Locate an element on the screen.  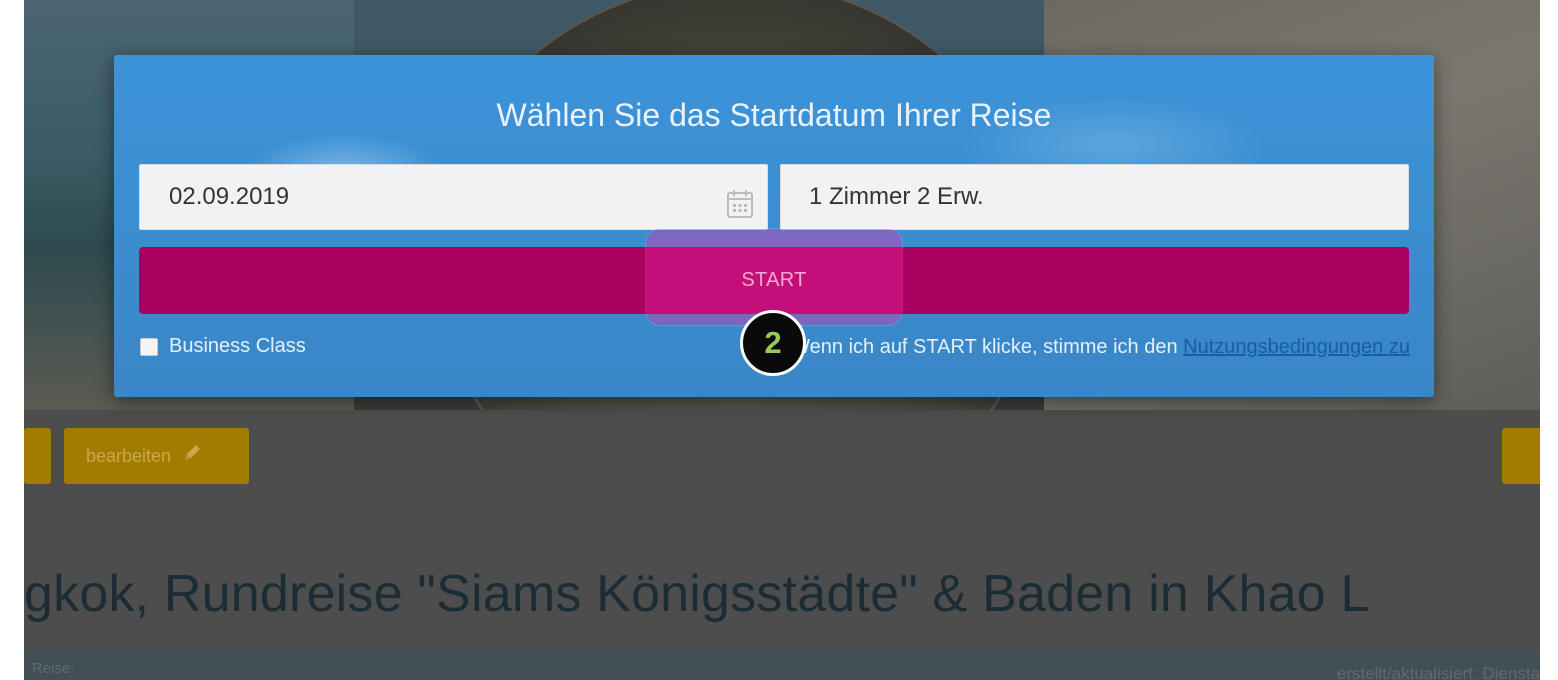
updated-label: erstellt/aktualisiert: Diensta is located at coordinates (1438, 672).